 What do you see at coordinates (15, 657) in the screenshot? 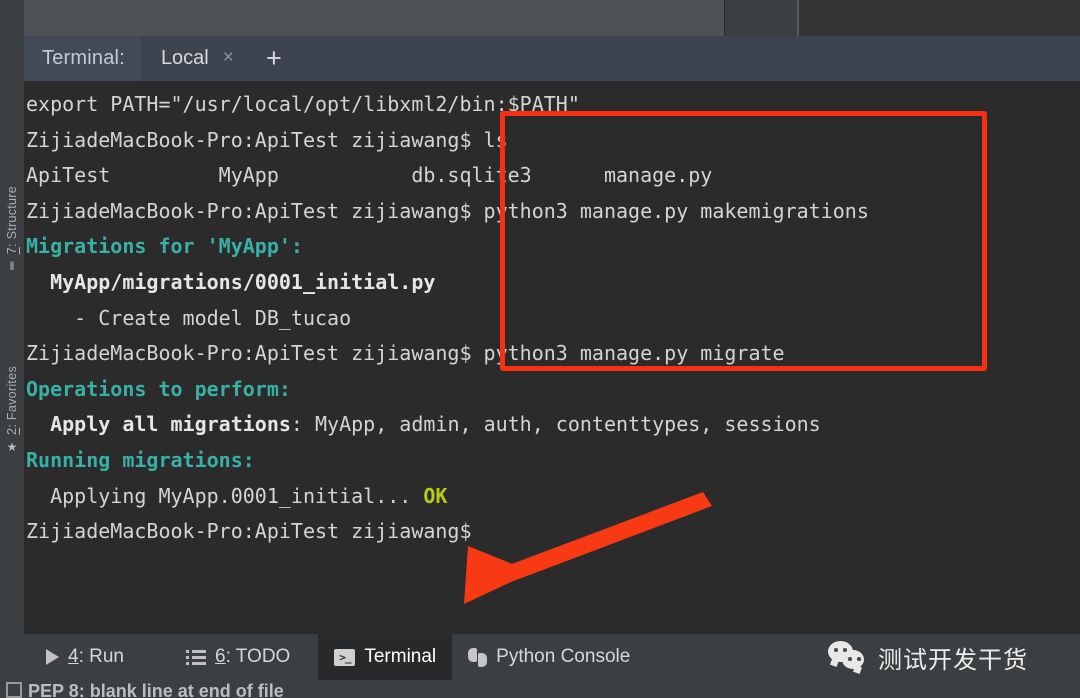
I see `bottom-bar-left-spacer` at bounding box center [15, 657].